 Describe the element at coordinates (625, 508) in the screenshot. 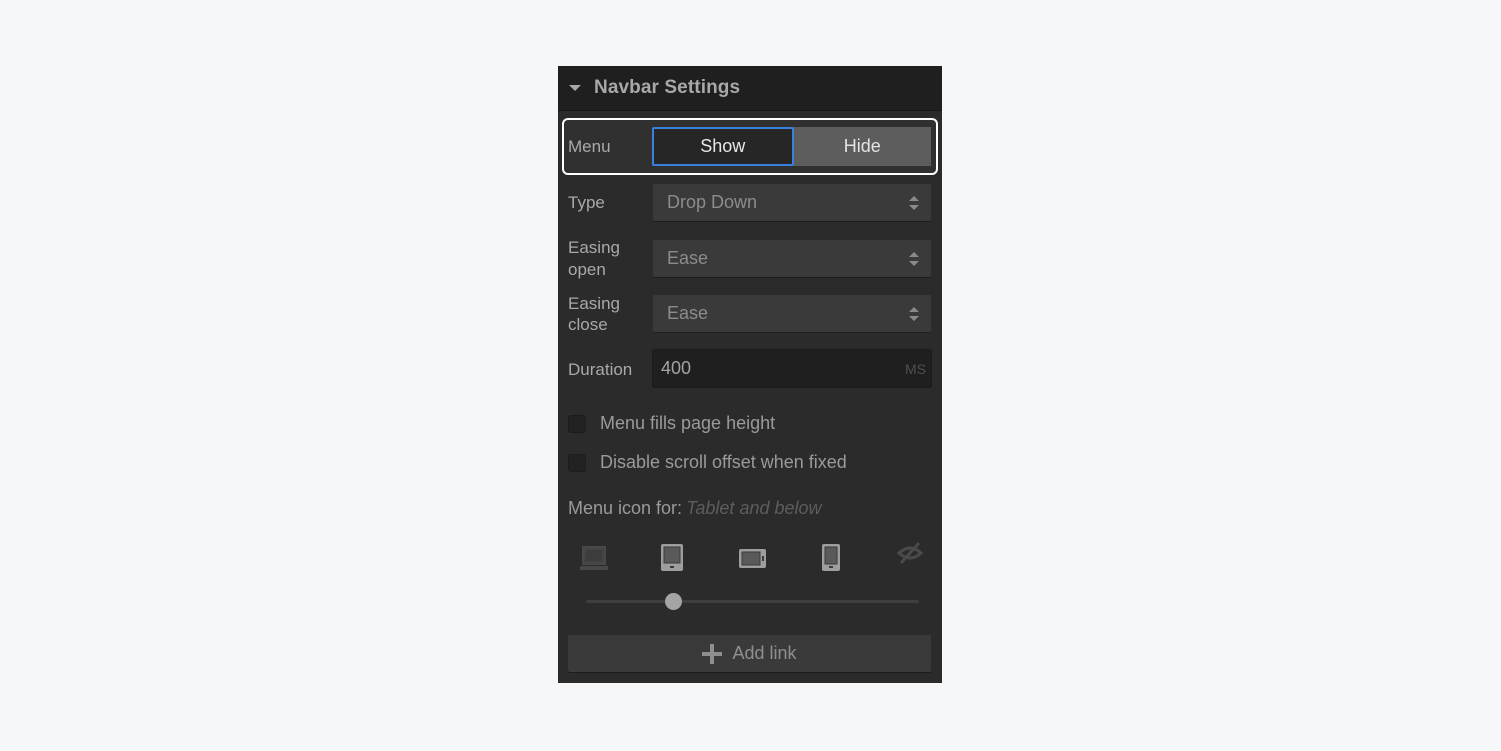

I see `menu-icon-label: Menu icon for:` at that location.